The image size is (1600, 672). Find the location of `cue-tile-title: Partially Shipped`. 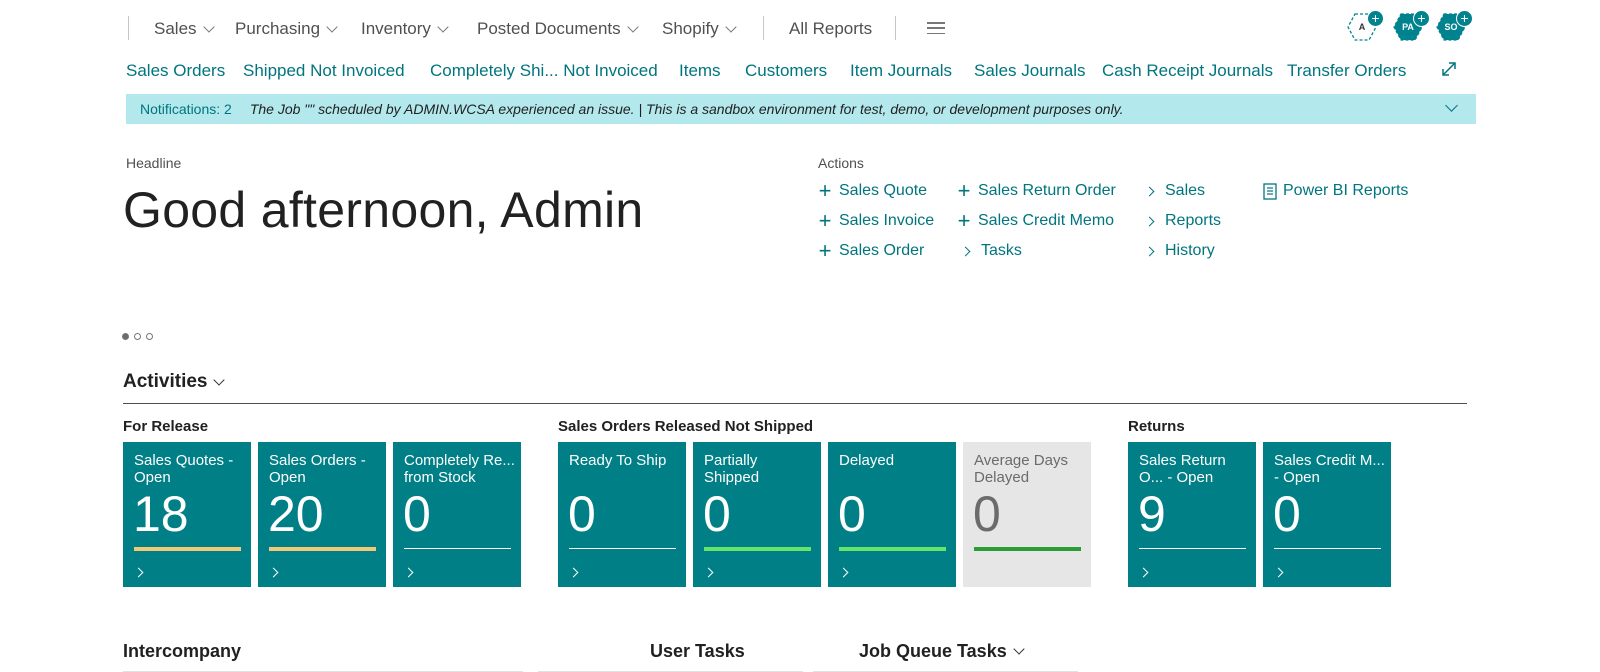

cue-tile-title: Partially Shipped is located at coordinates (732, 469).